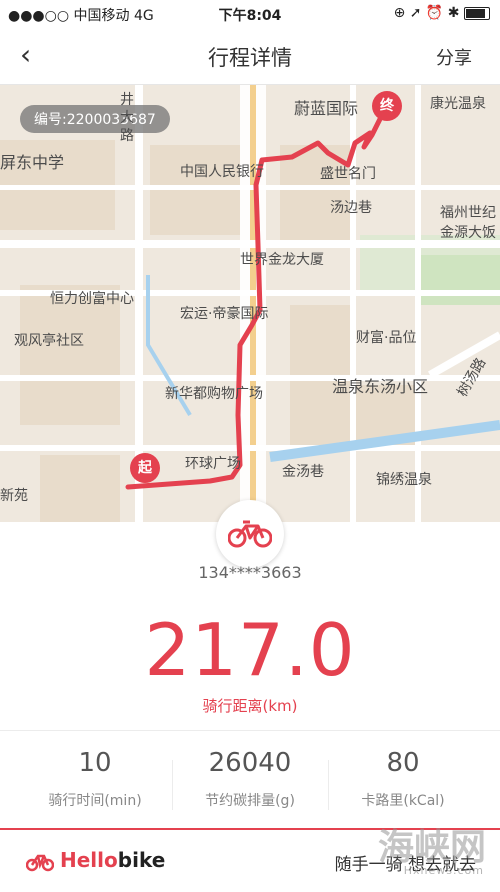 This screenshot has width=500, height=892. Describe the element at coordinates (387, 106) in the screenshot. I see `end-marker: 终` at that location.